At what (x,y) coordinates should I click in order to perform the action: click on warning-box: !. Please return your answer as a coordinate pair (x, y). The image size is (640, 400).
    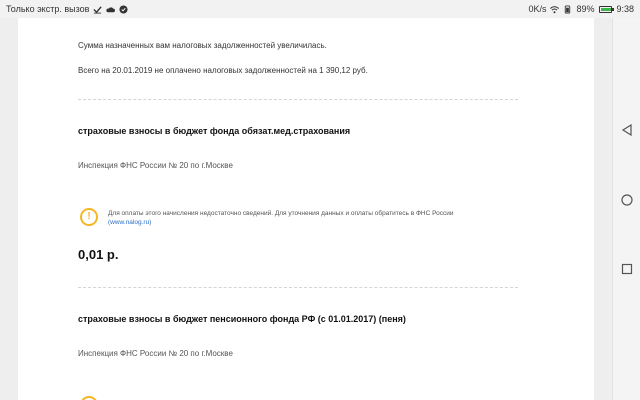
    Looking at the image, I should click on (290, 398).